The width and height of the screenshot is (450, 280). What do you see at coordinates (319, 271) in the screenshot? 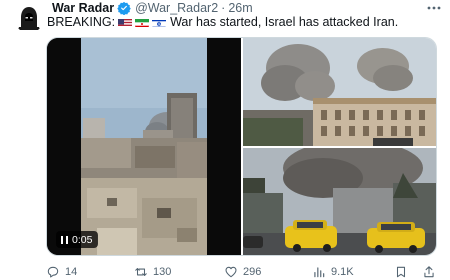
I see `analytics-icon` at bounding box center [319, 271].